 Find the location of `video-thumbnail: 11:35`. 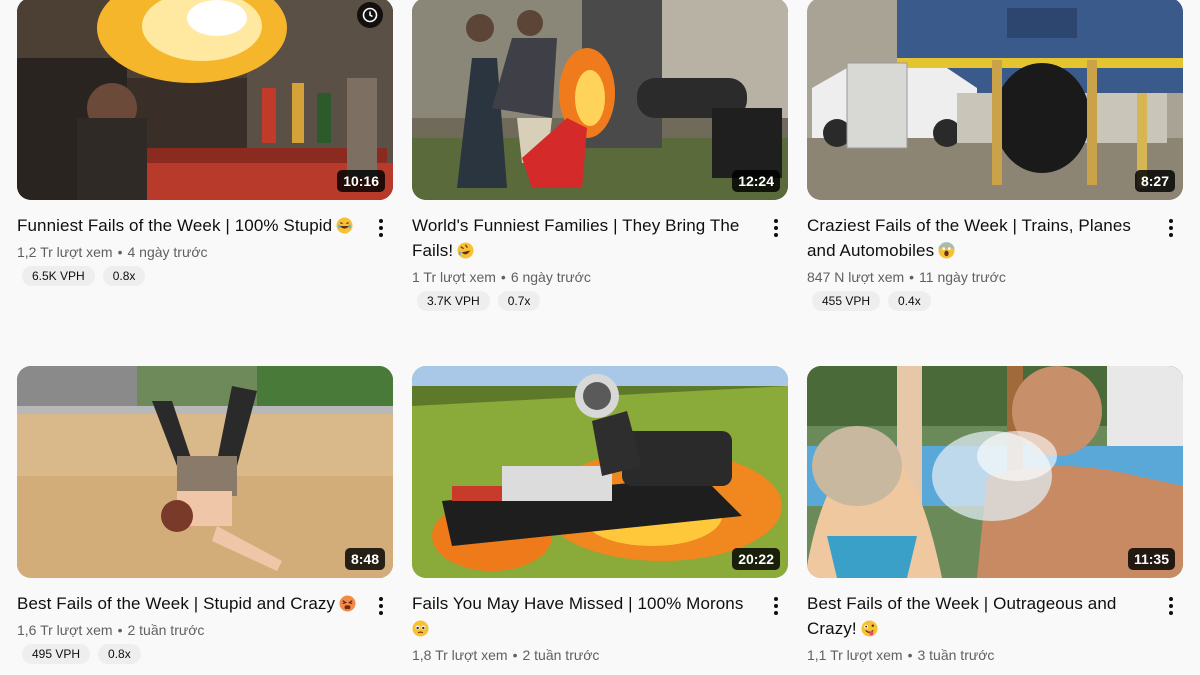

video-thumbnail: 11:35 is located at coordinates (995, 472).